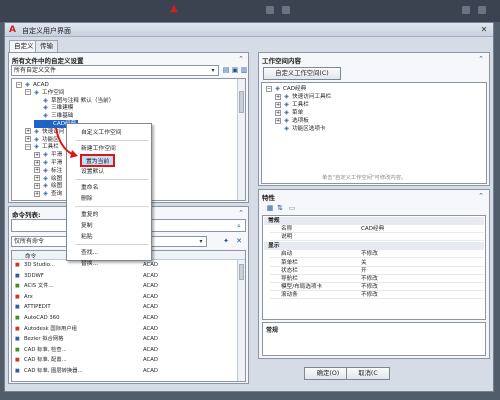 This screenshot has height=400, width=500. I want to click on tree-item: + ◈ 查询, so click(48, 194).